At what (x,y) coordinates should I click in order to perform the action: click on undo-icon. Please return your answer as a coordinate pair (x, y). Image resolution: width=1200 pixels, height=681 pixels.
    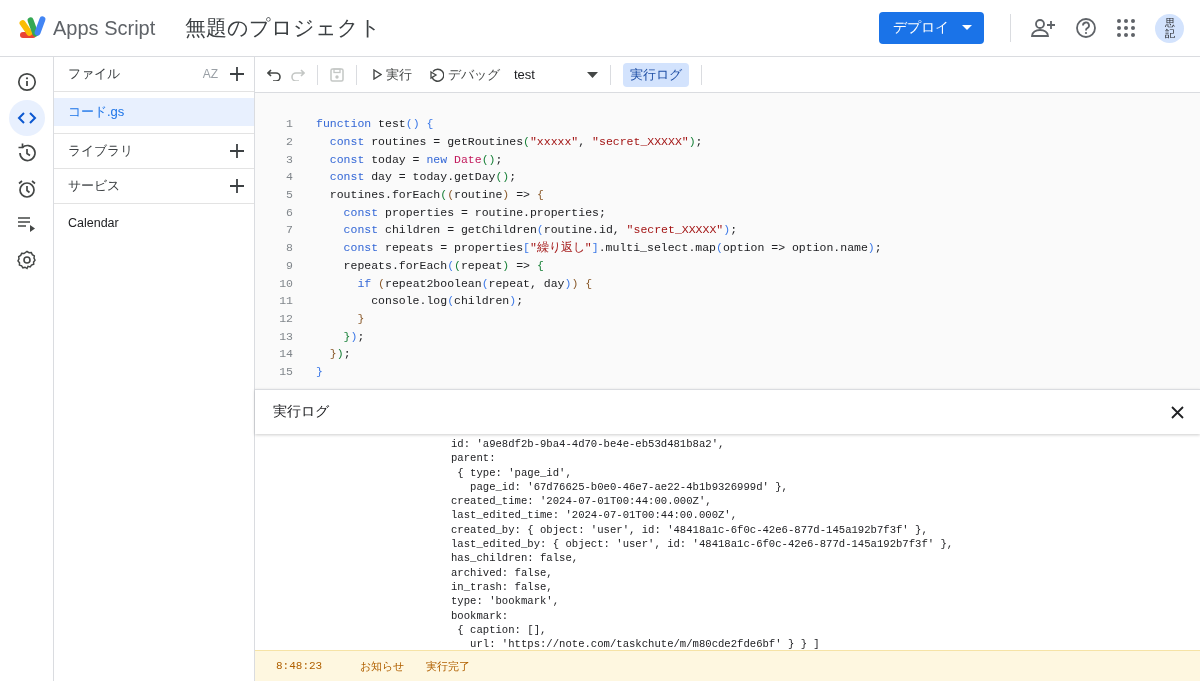
    Looking at the image, I should click on (274, 74).